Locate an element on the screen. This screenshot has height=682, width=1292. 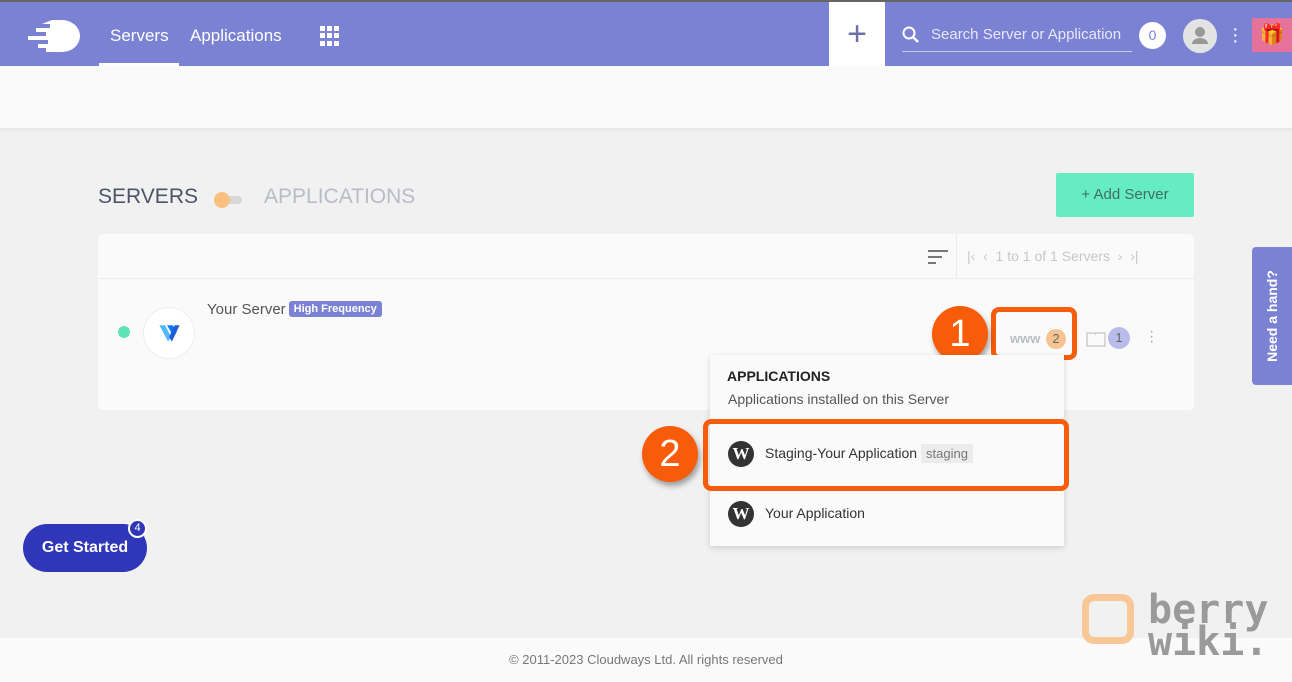
project-count: 1 is located at coordinates (1119, 338).